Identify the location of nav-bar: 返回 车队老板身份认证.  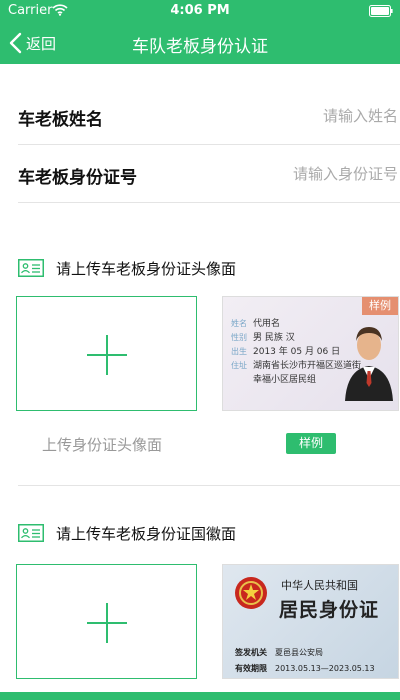
(200, 43).